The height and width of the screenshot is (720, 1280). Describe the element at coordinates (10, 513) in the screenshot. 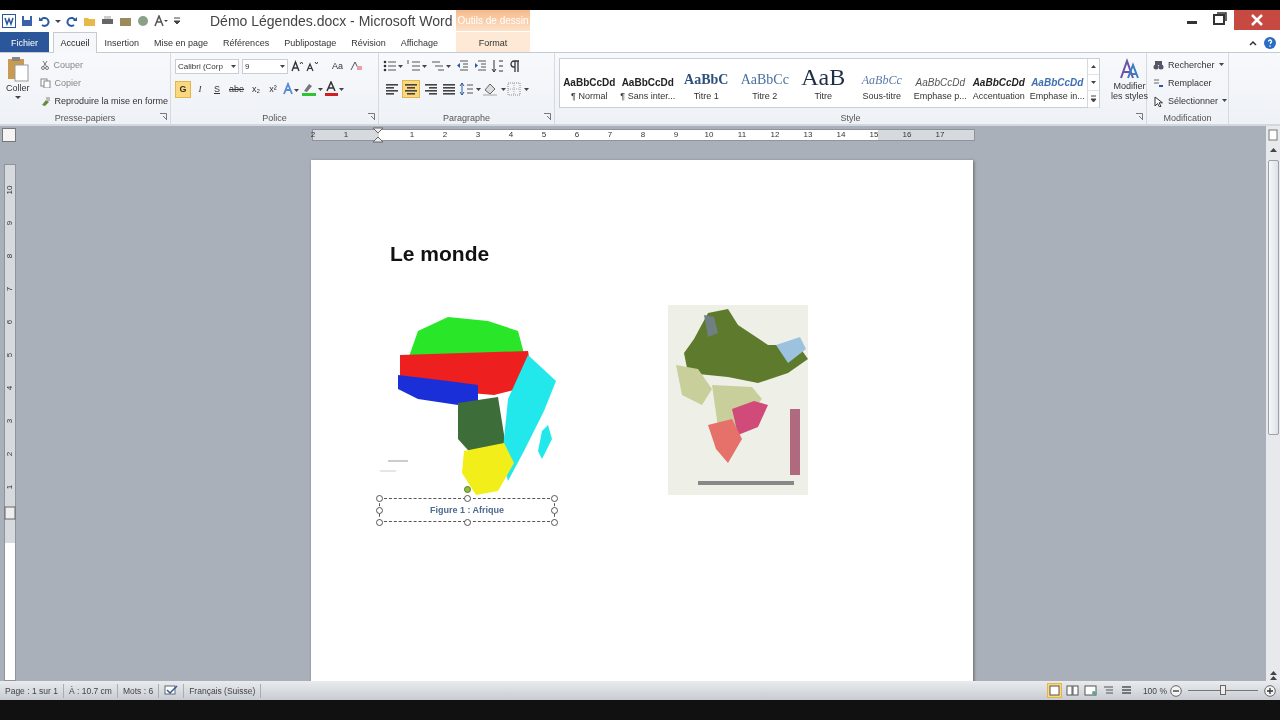

I see `margin-marker-icon` at that location.